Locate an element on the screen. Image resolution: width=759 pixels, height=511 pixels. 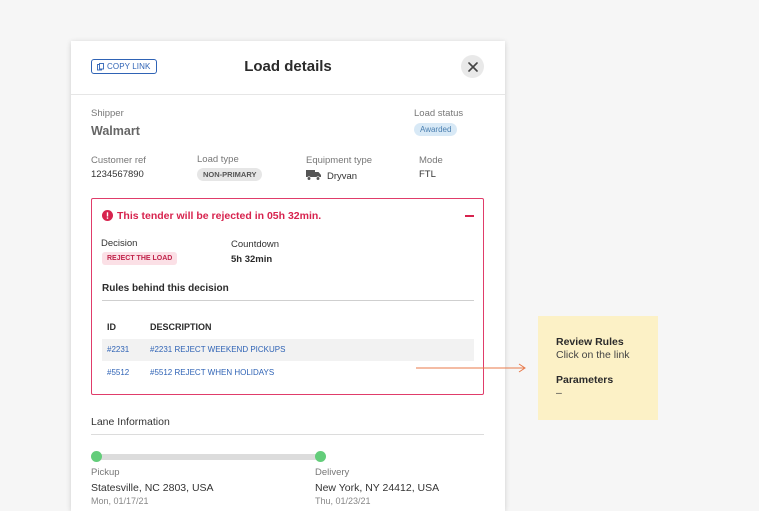
alert-icon is located at coordinates (107, 215).